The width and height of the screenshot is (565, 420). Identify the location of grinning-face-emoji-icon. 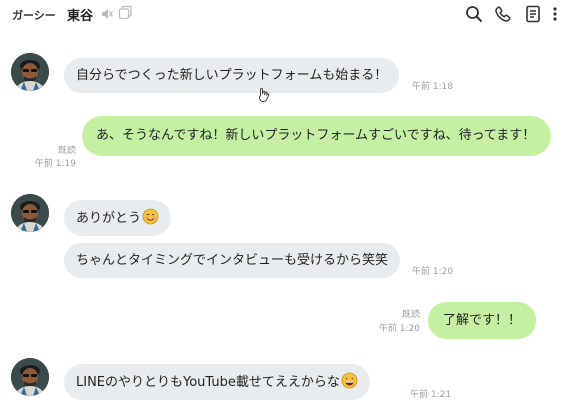
(349, 380).